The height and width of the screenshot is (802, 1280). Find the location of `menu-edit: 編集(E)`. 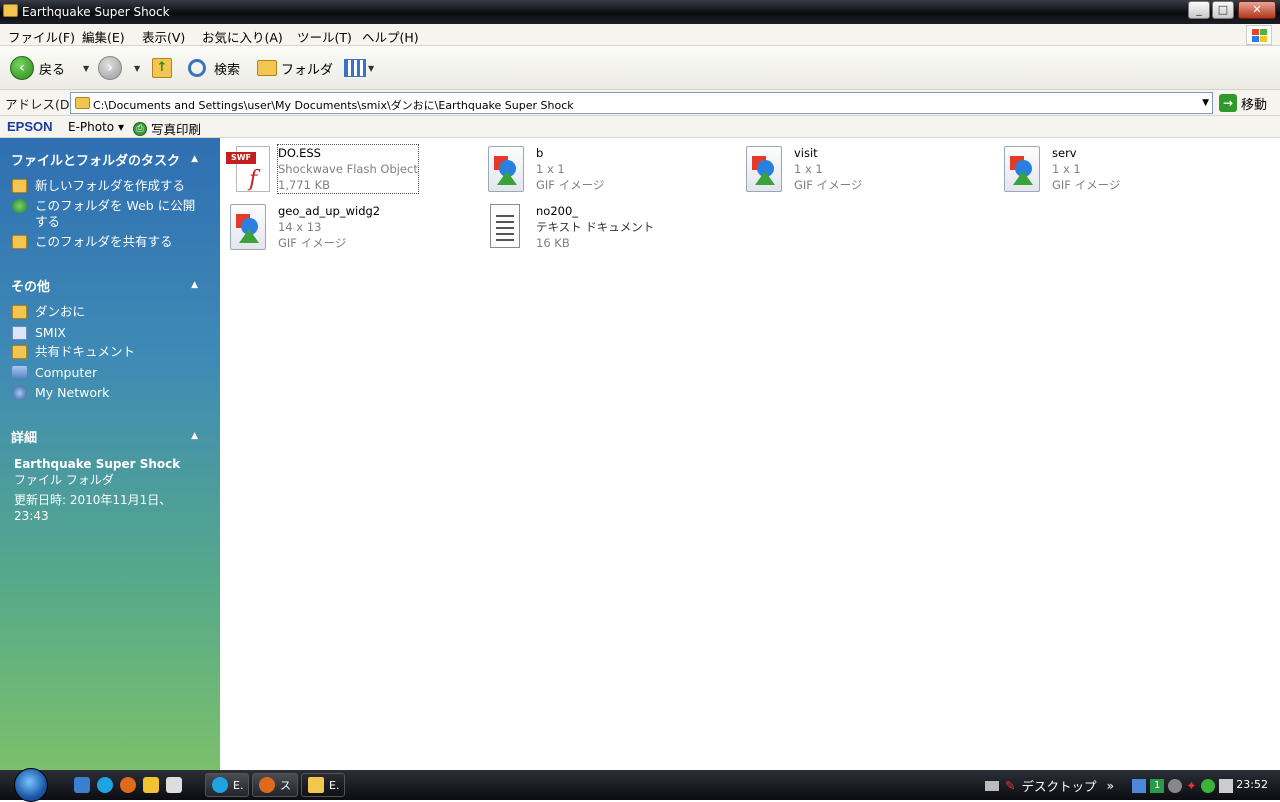

menu-edit: 編集(E) is located at coordinates (103, 36).